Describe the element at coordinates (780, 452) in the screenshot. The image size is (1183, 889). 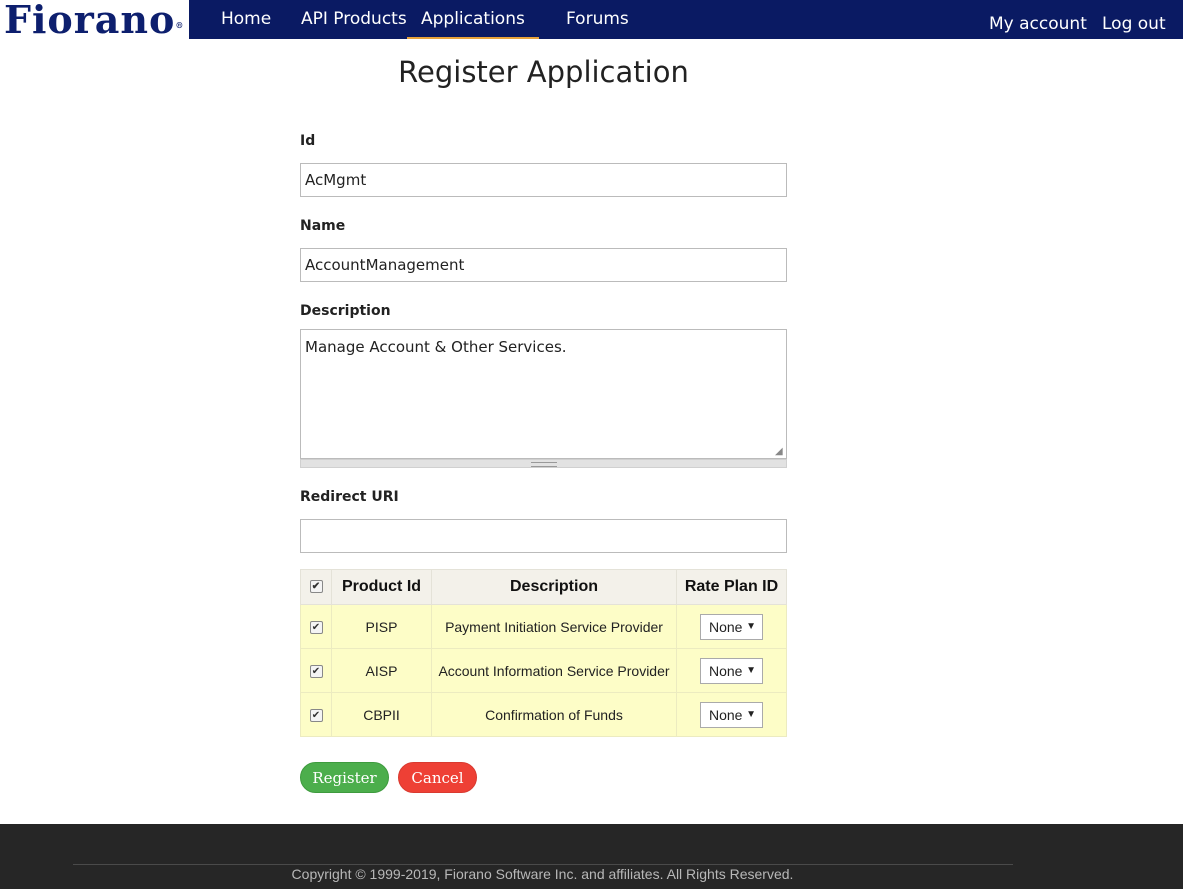
I see `resize-corner-icon: ◢` at that location.